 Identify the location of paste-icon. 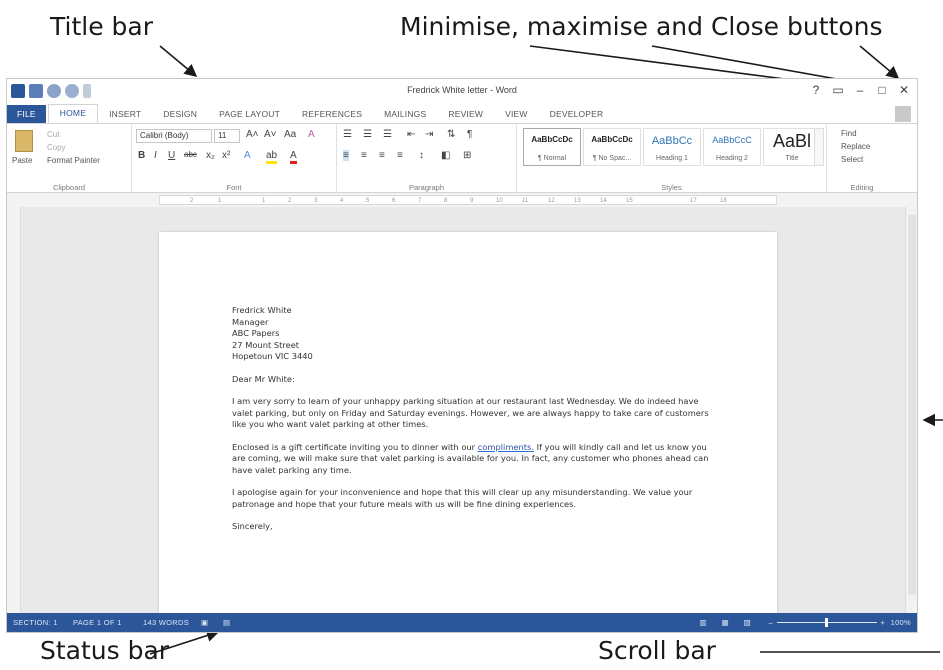
(24, 141).